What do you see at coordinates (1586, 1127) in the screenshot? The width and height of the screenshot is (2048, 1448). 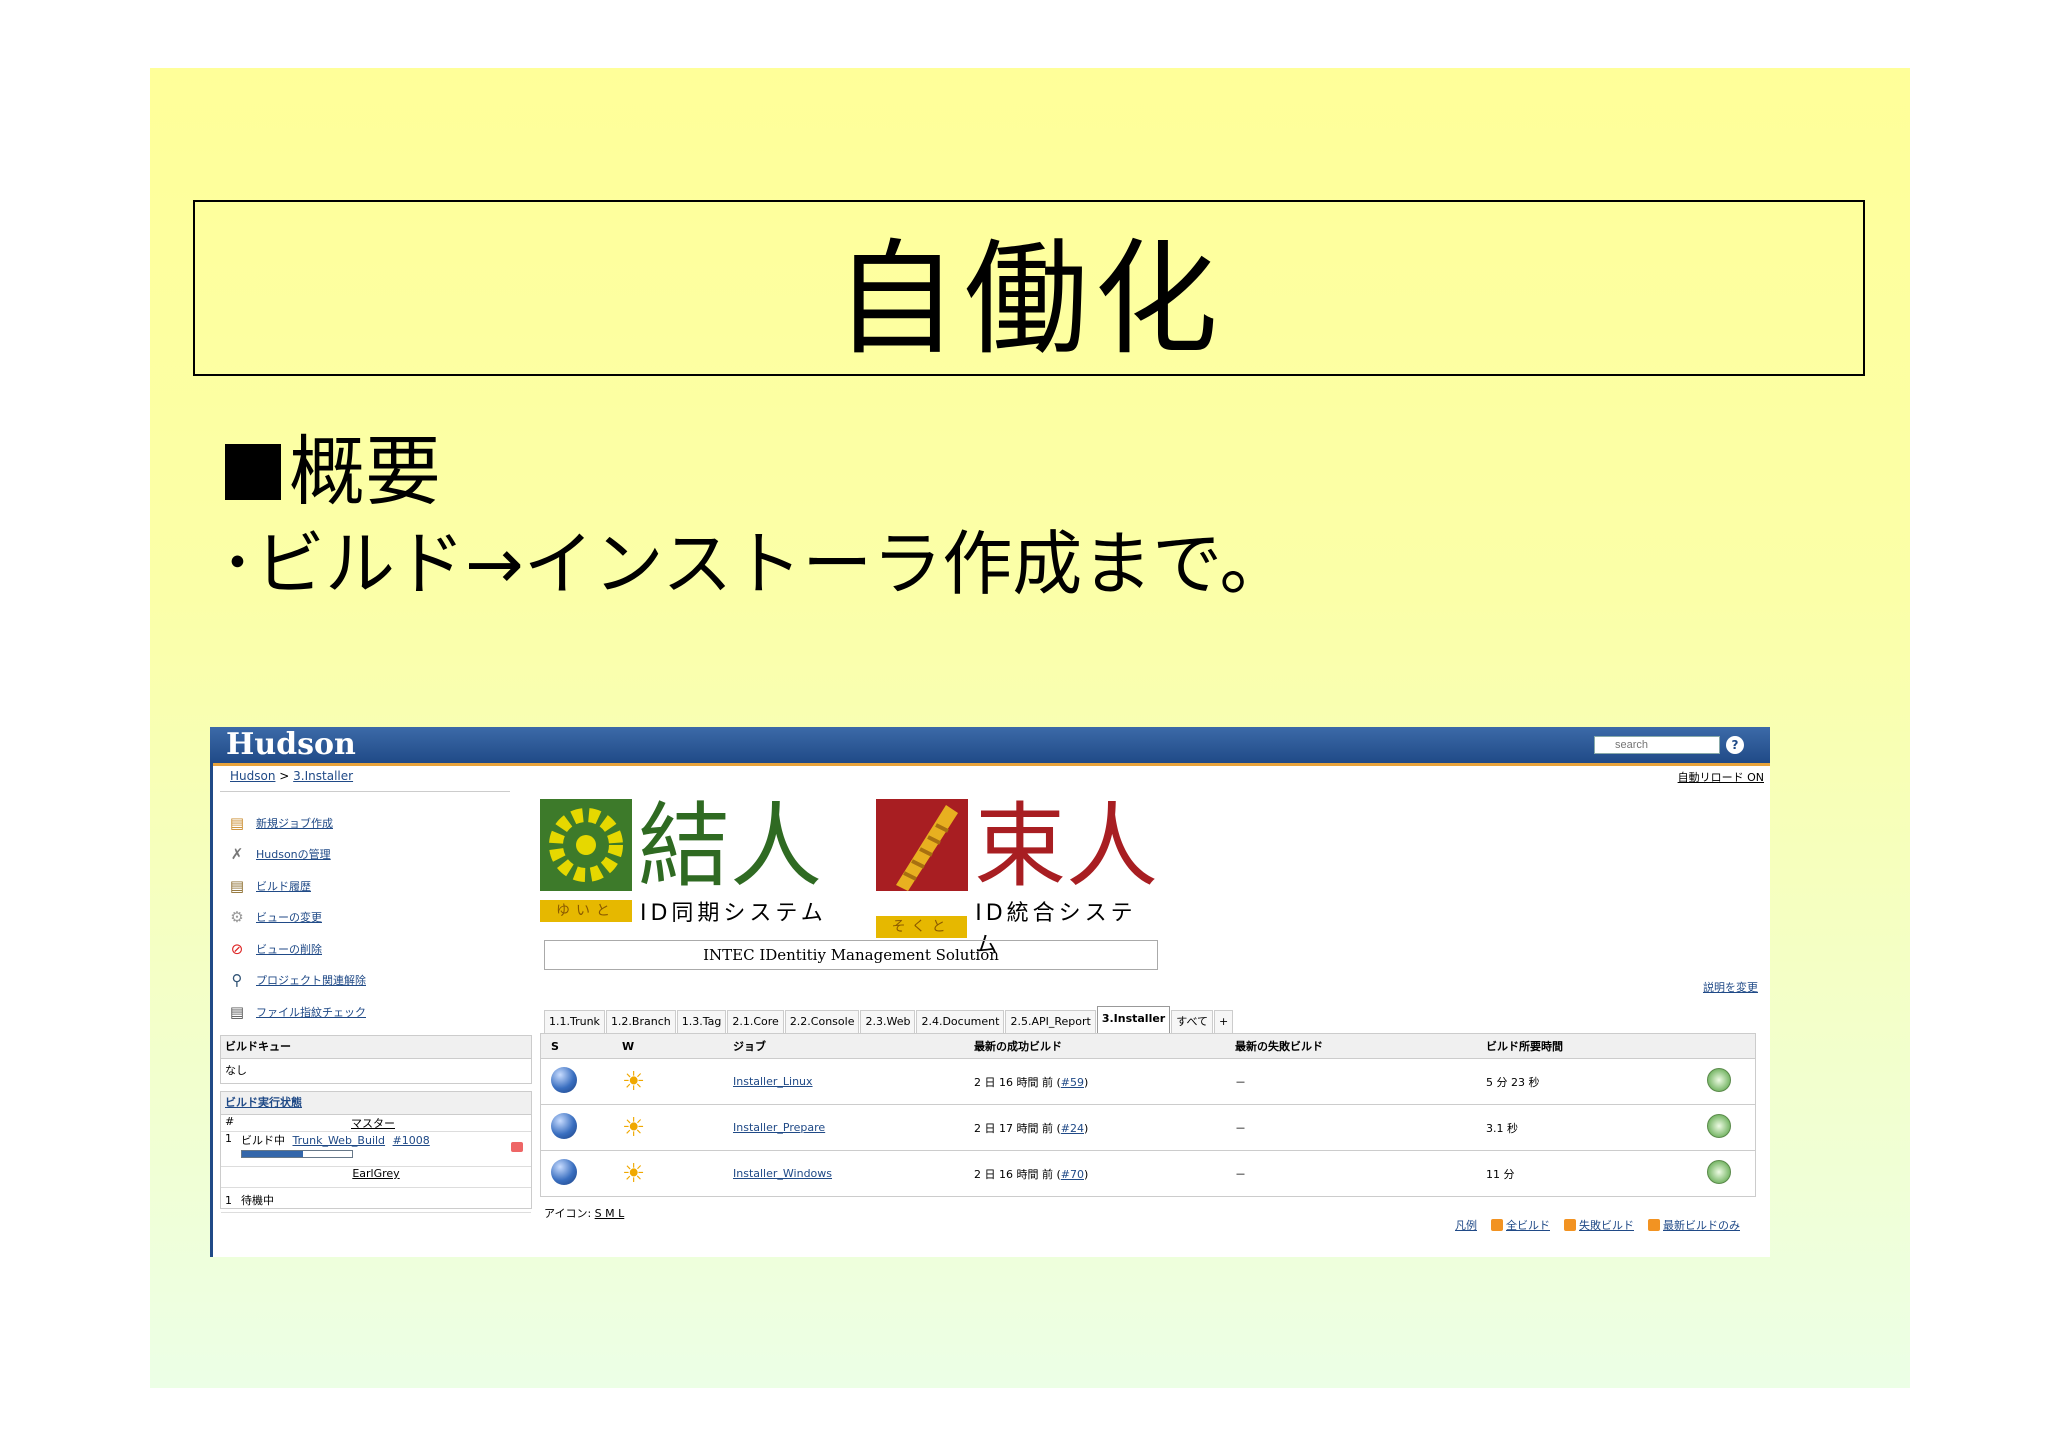 I see `duration-cell: 3.1 秒` at bounding box center [1586, 1127].